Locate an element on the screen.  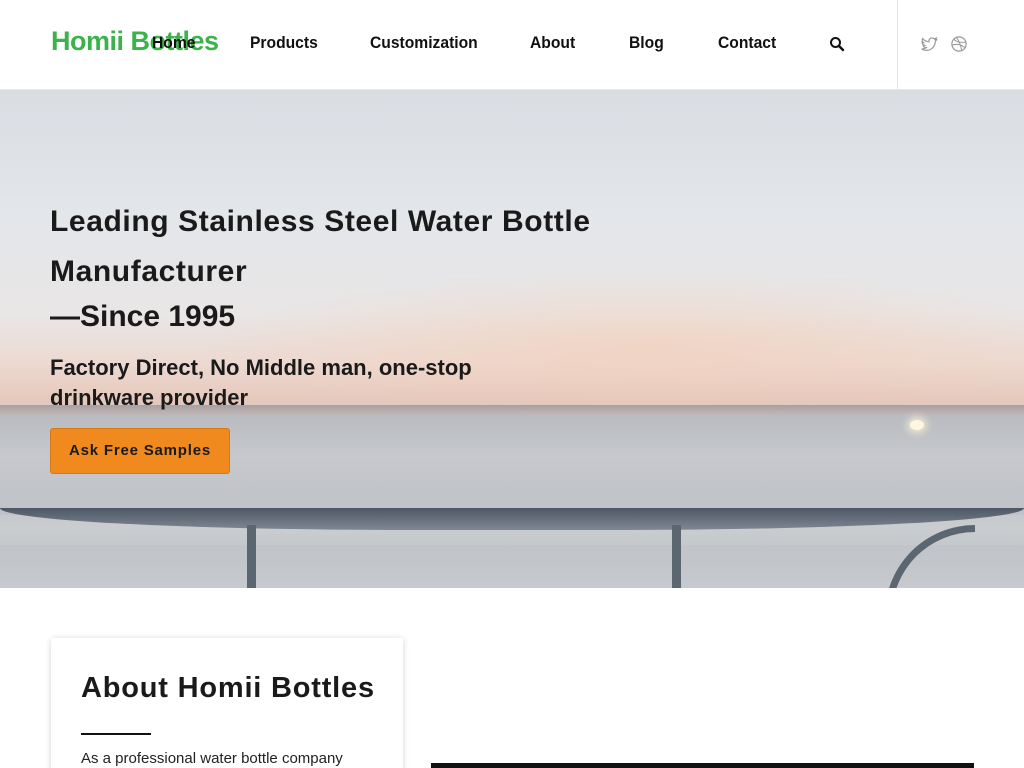
search-icon is located at coordinates (837, 44).